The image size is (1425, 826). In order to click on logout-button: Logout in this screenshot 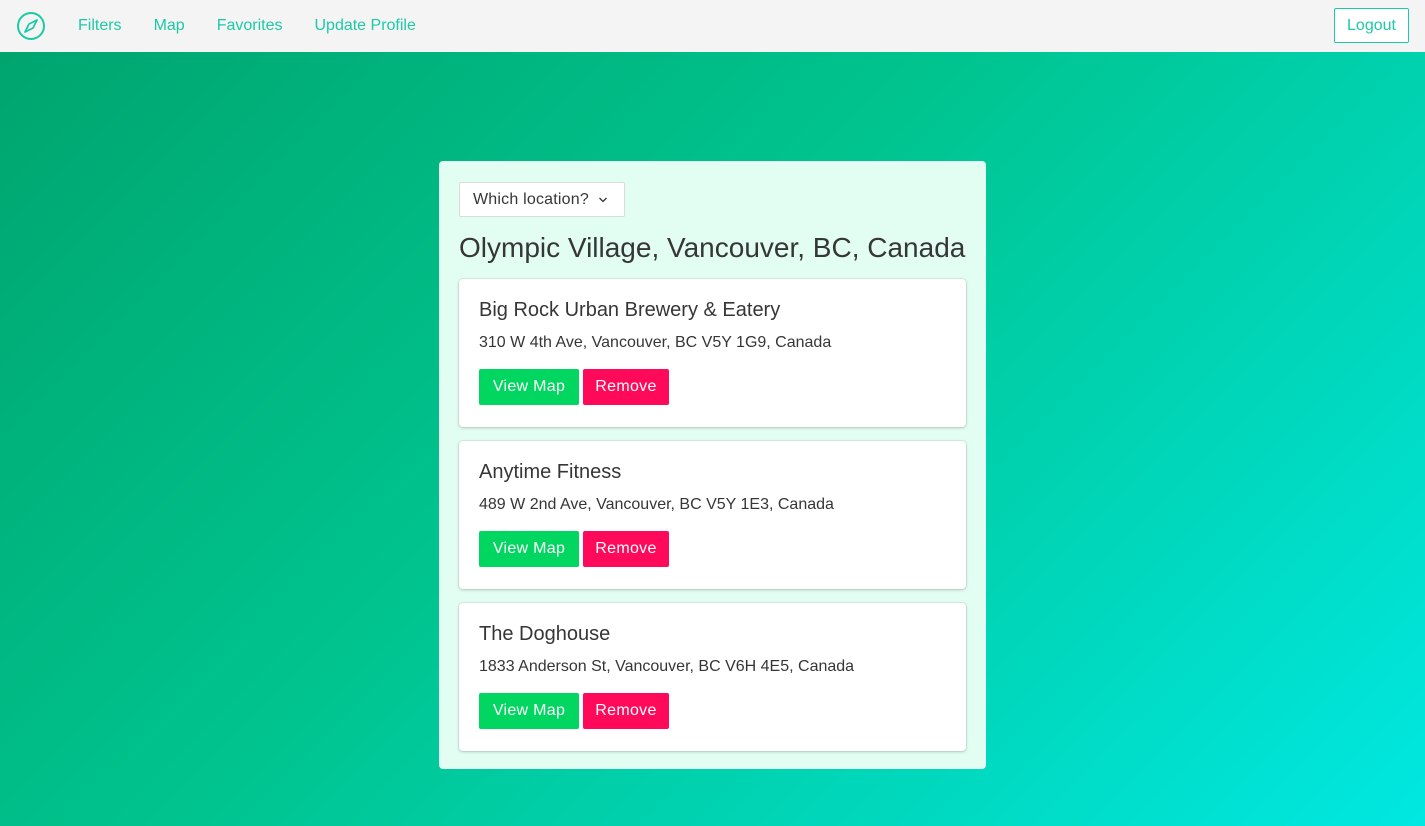, I will do `click(1371, 25)`.